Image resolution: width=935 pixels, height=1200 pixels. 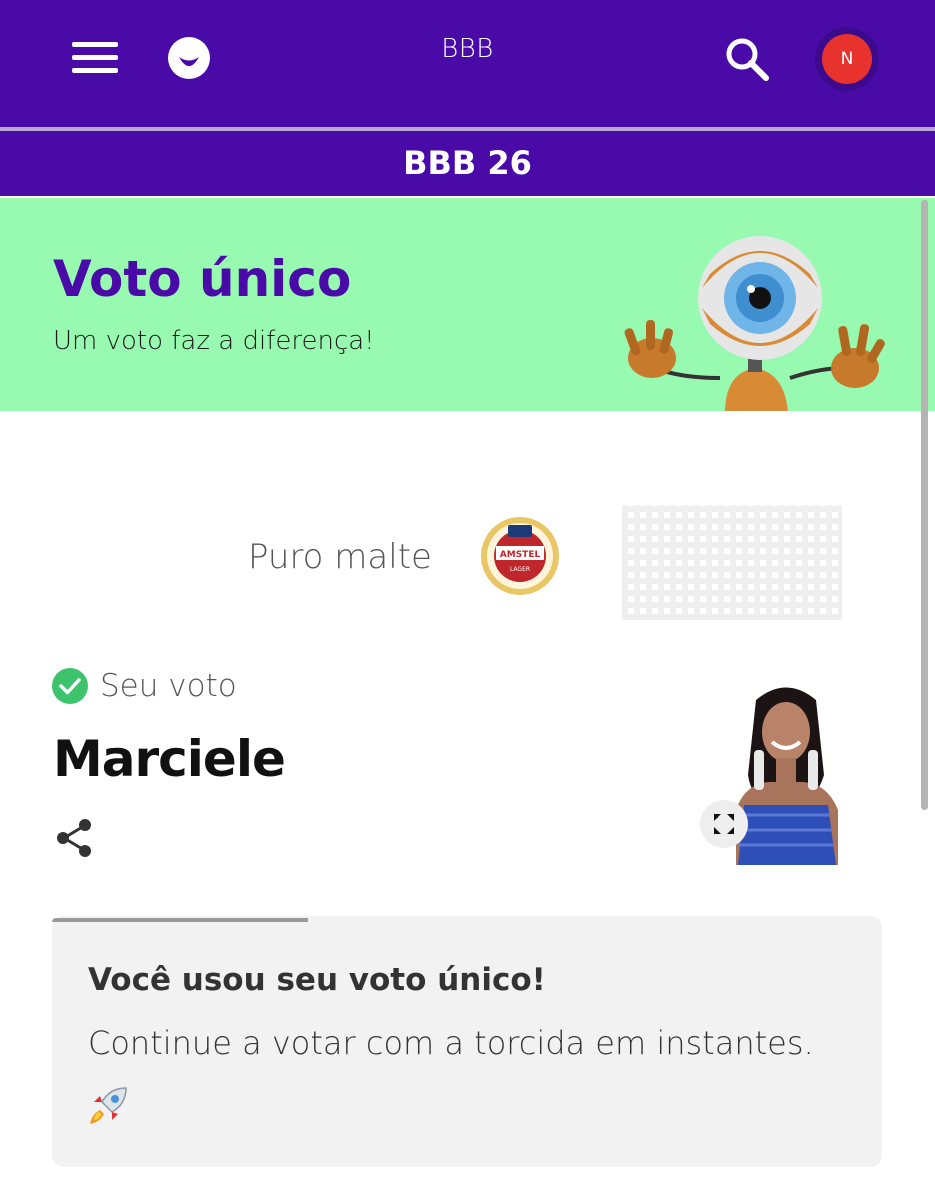 I want to click on banner-title: Voto único, so click(x=202, y=279).